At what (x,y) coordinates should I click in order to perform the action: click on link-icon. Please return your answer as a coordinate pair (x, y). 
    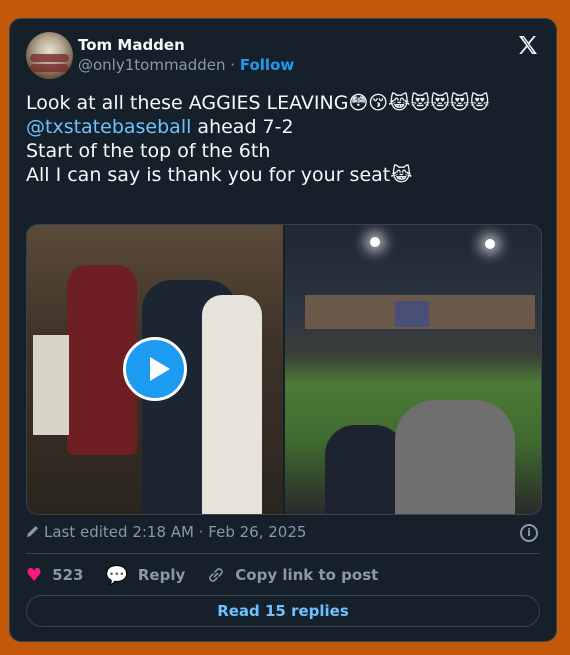
    Looking at the image, I should click on (216, 575).